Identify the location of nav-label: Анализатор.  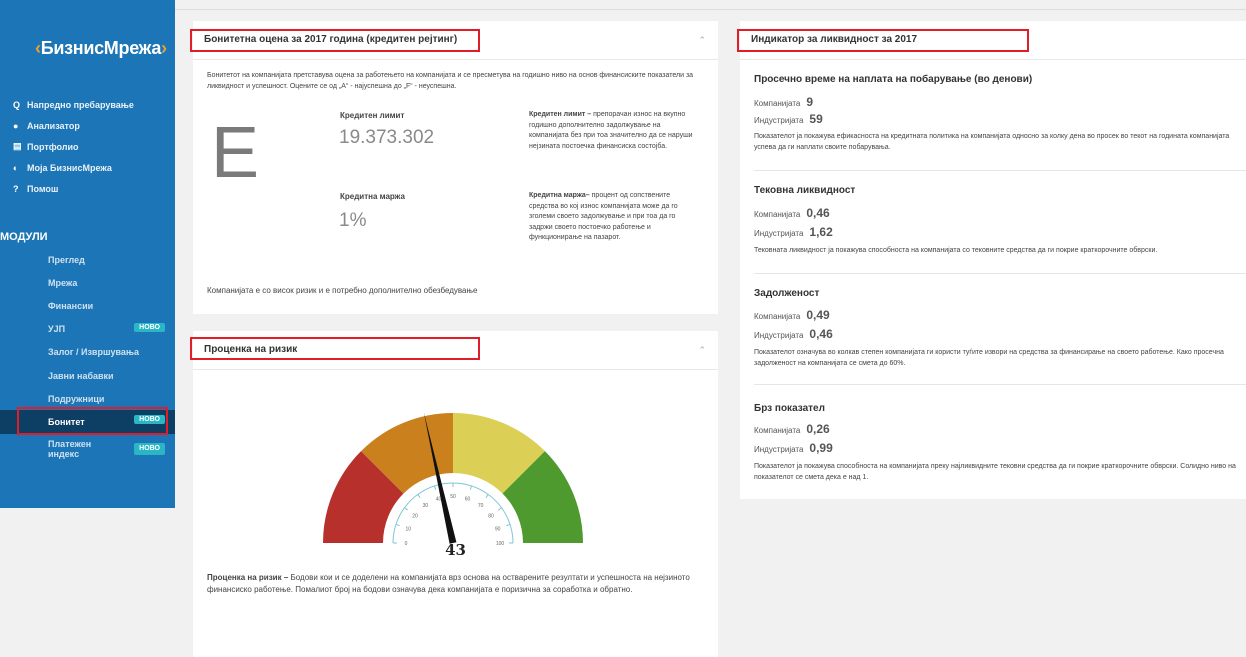
(53, 125).